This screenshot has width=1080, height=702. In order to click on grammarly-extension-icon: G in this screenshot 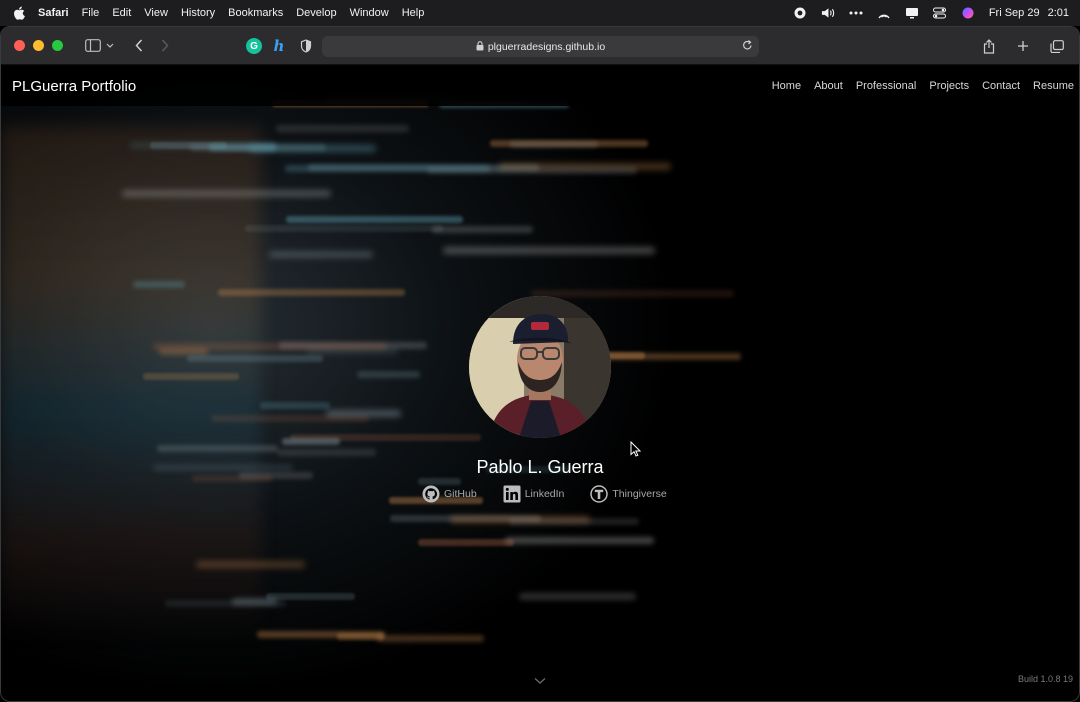, I will do `click(254, 46)`.